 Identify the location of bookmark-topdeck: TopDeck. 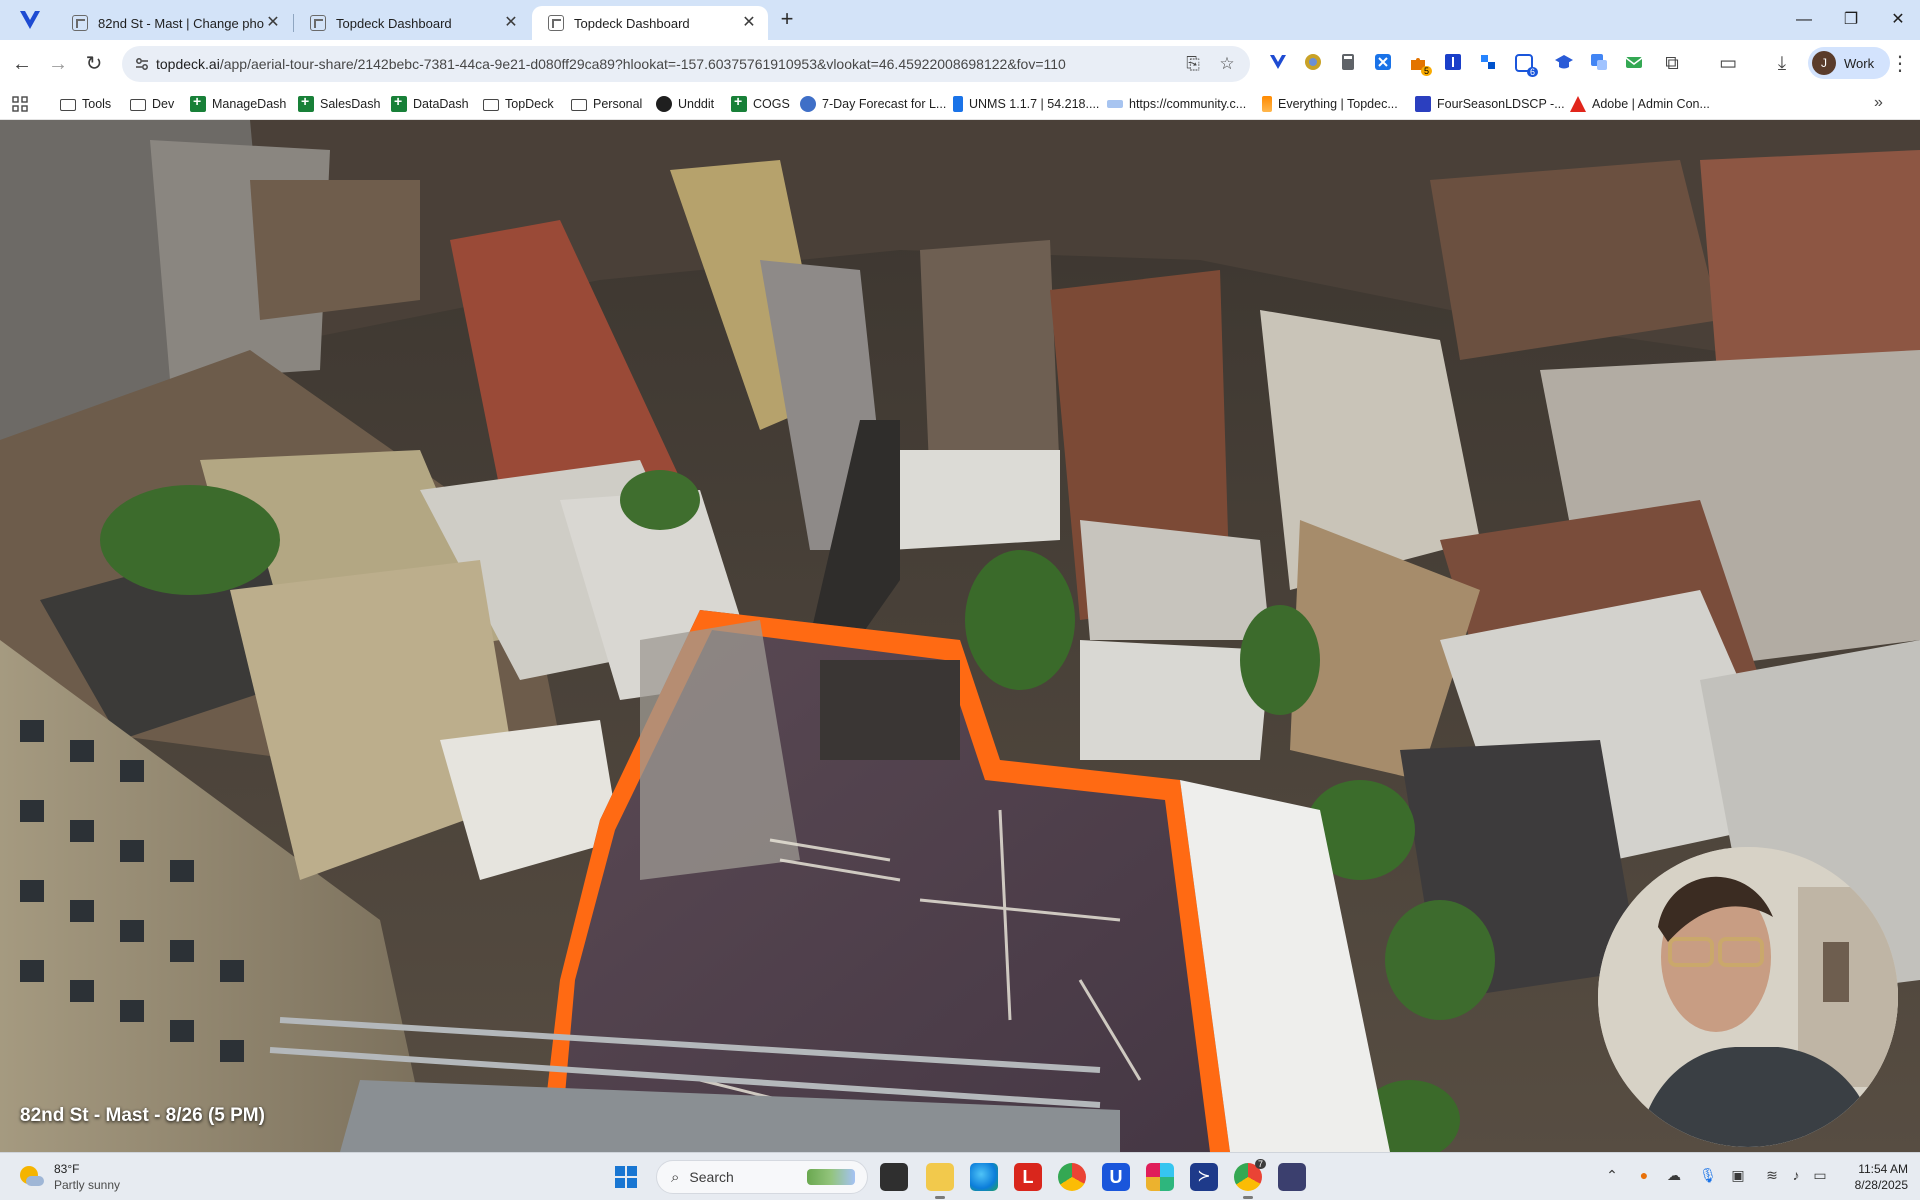
(518, 104).